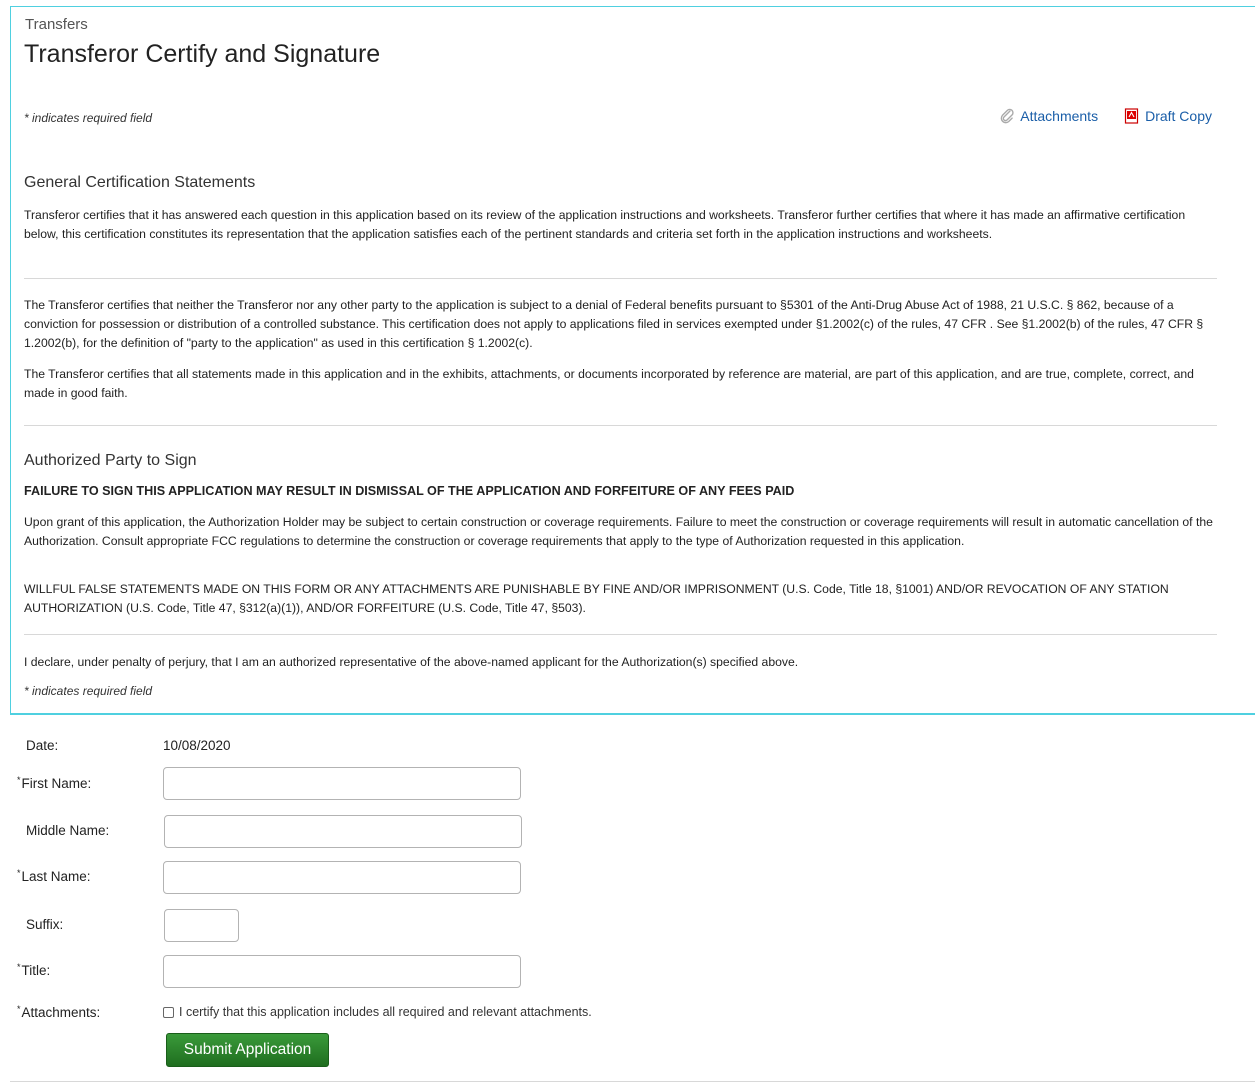 The height and width of the screenshot is (1084, 1255). I want to click on page-title: Transferor Certify and Signature, so click(202, 54).